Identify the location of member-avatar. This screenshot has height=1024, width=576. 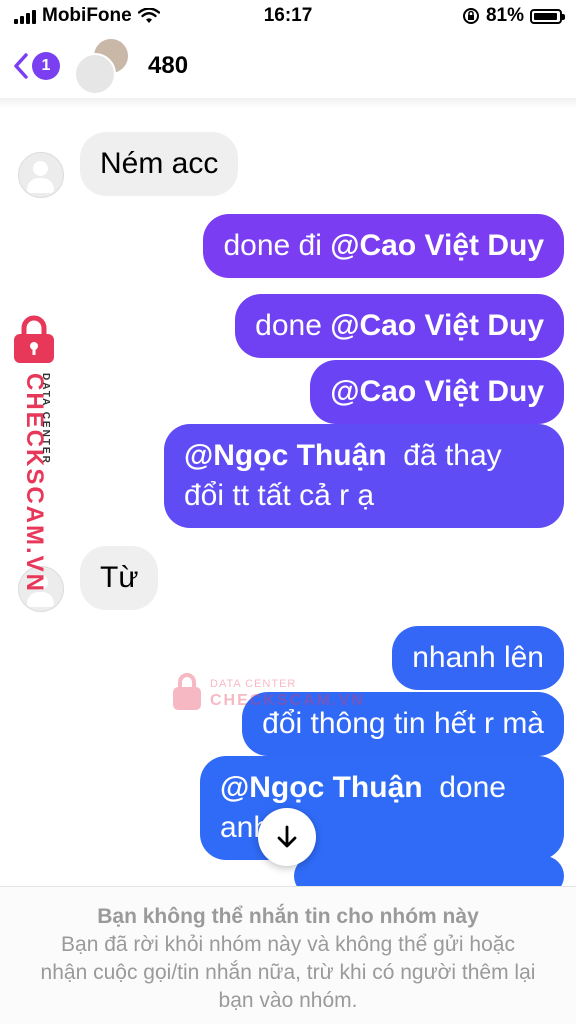
(95, 74).